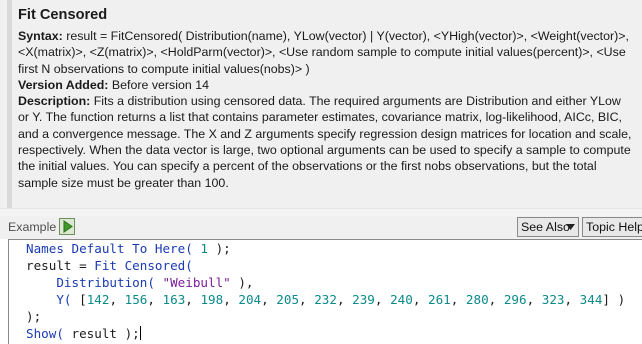  What do you see at coordinates (98, 299) in the screenshot?
I see `code-number: 142` at bounding box center [98, 299].